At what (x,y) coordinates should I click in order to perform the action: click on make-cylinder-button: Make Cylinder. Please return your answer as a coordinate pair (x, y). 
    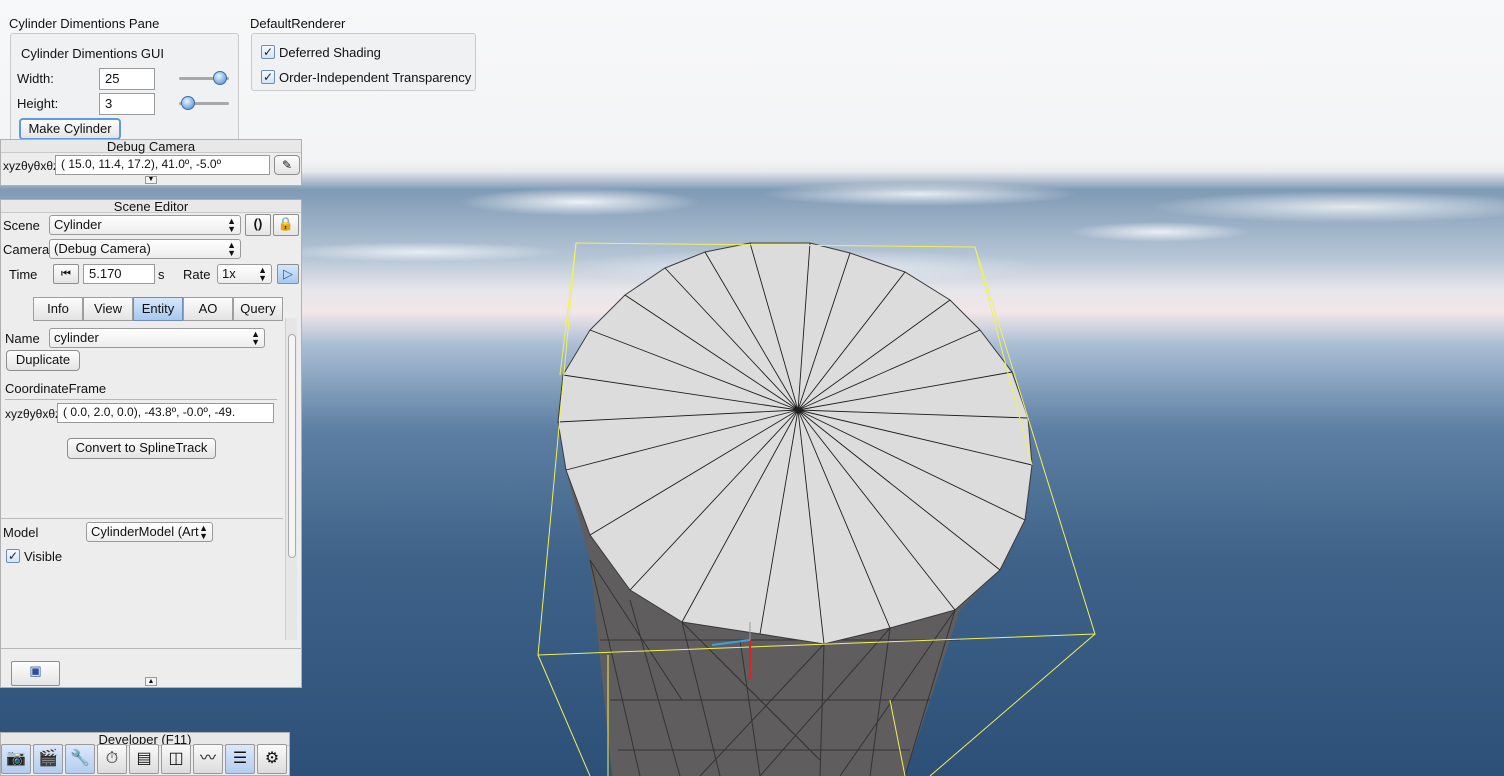
    Looking at the image, I should click on (70, 129).